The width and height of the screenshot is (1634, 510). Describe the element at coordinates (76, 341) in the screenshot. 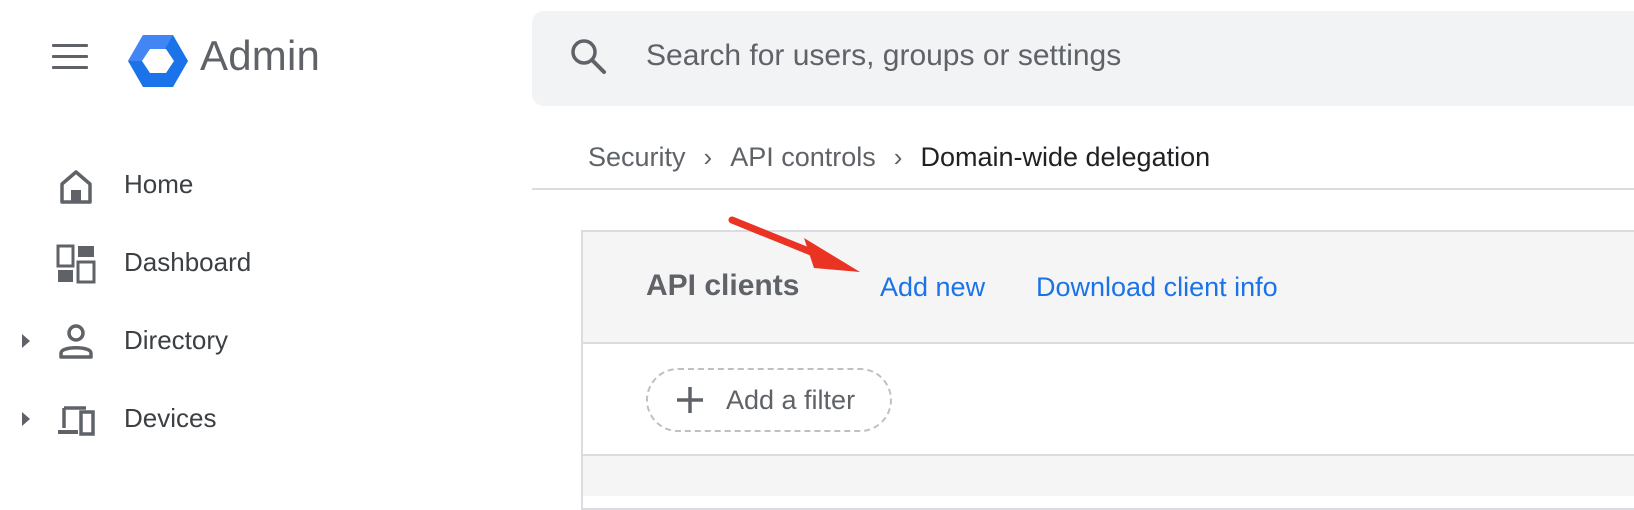

I see `person-icon` at that location.